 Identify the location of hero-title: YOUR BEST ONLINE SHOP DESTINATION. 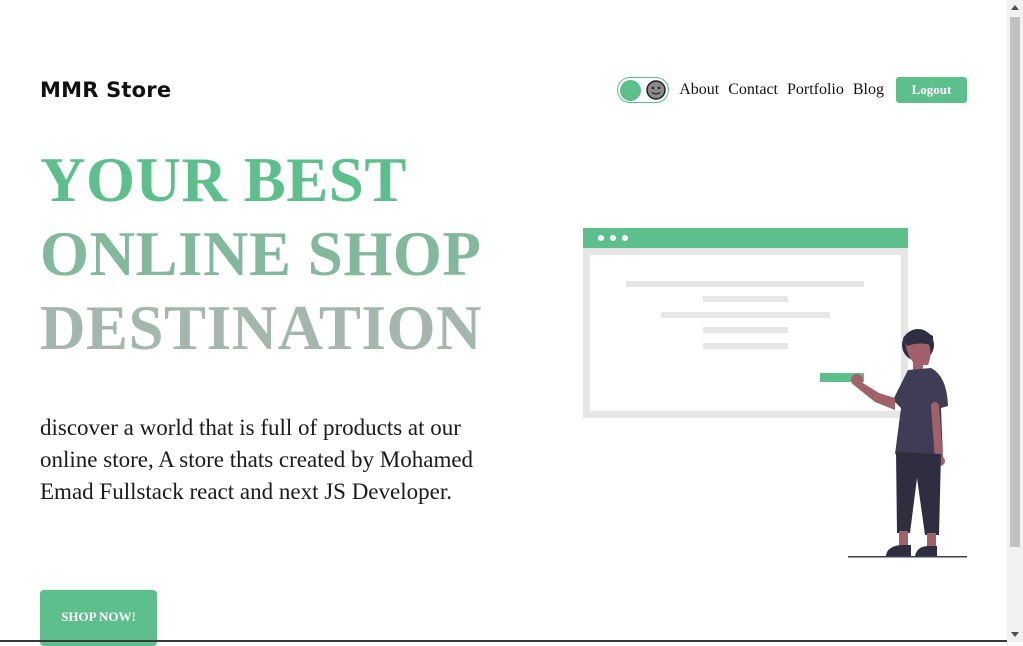
(261, 254).